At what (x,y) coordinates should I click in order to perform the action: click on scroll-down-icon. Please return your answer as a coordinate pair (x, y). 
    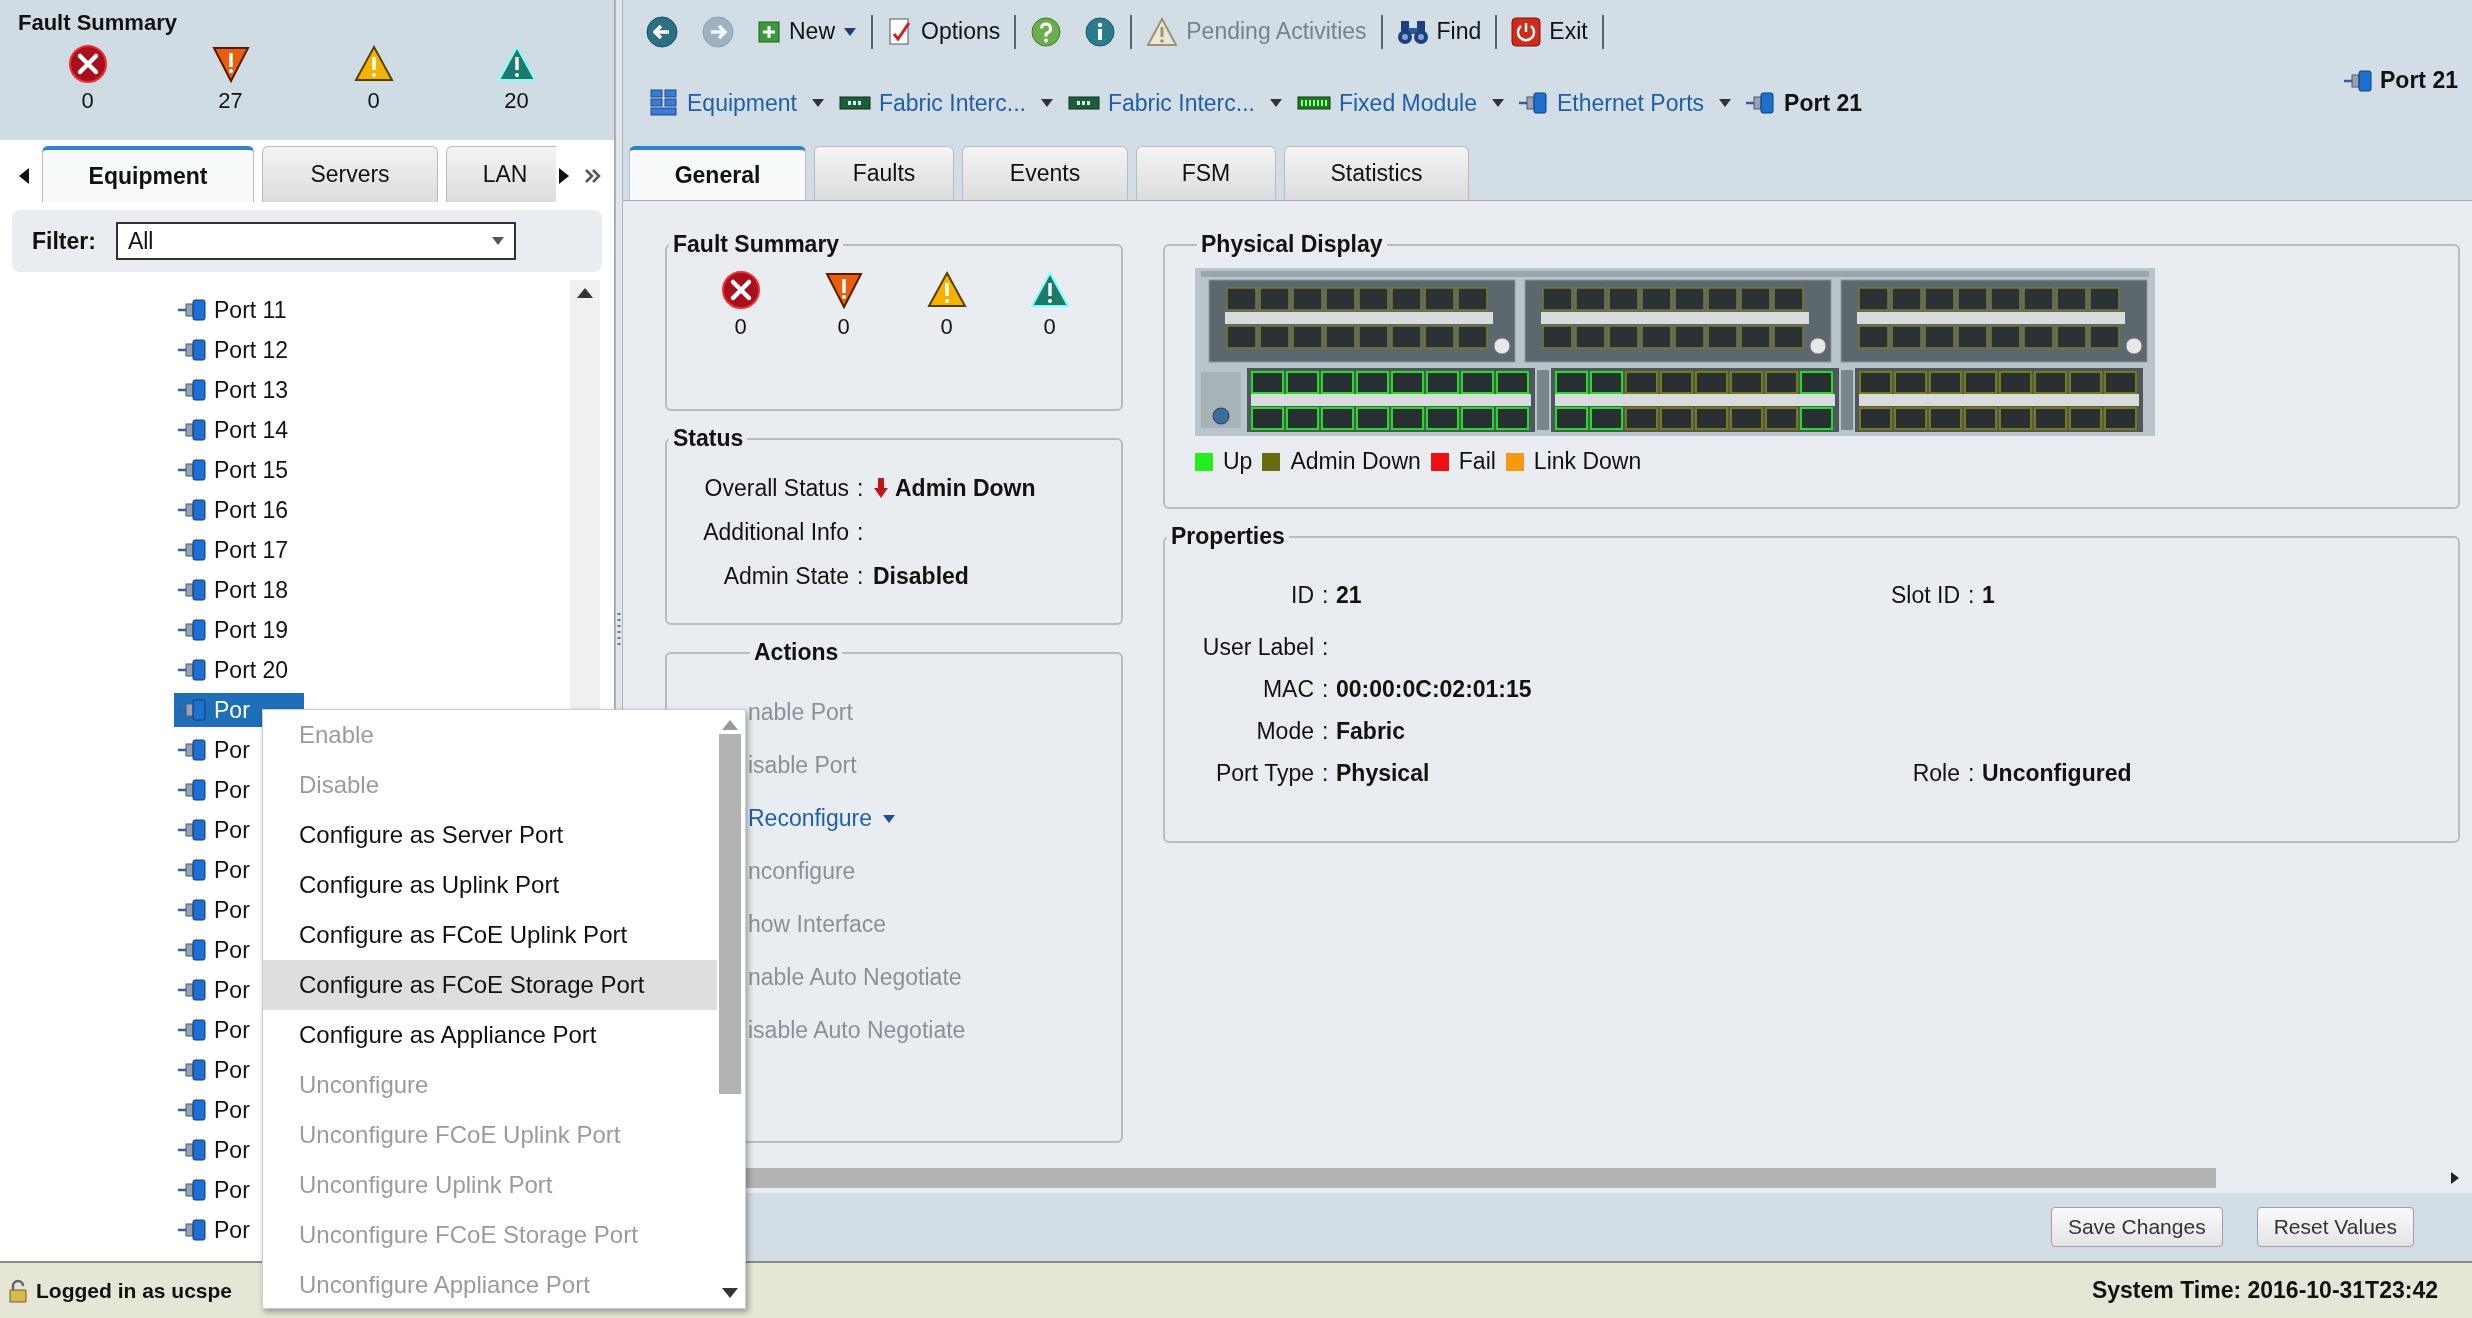
    Looking at the image, I should click on (730, 1293).